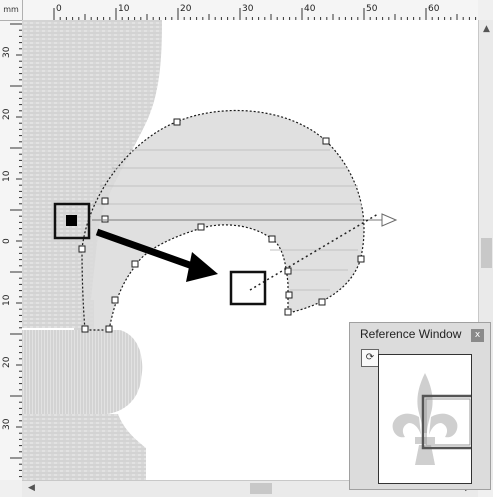 The width and height of the screenshot is (493, 497). I want to click on scroll-up-icon: ▲, so click(486, 29).